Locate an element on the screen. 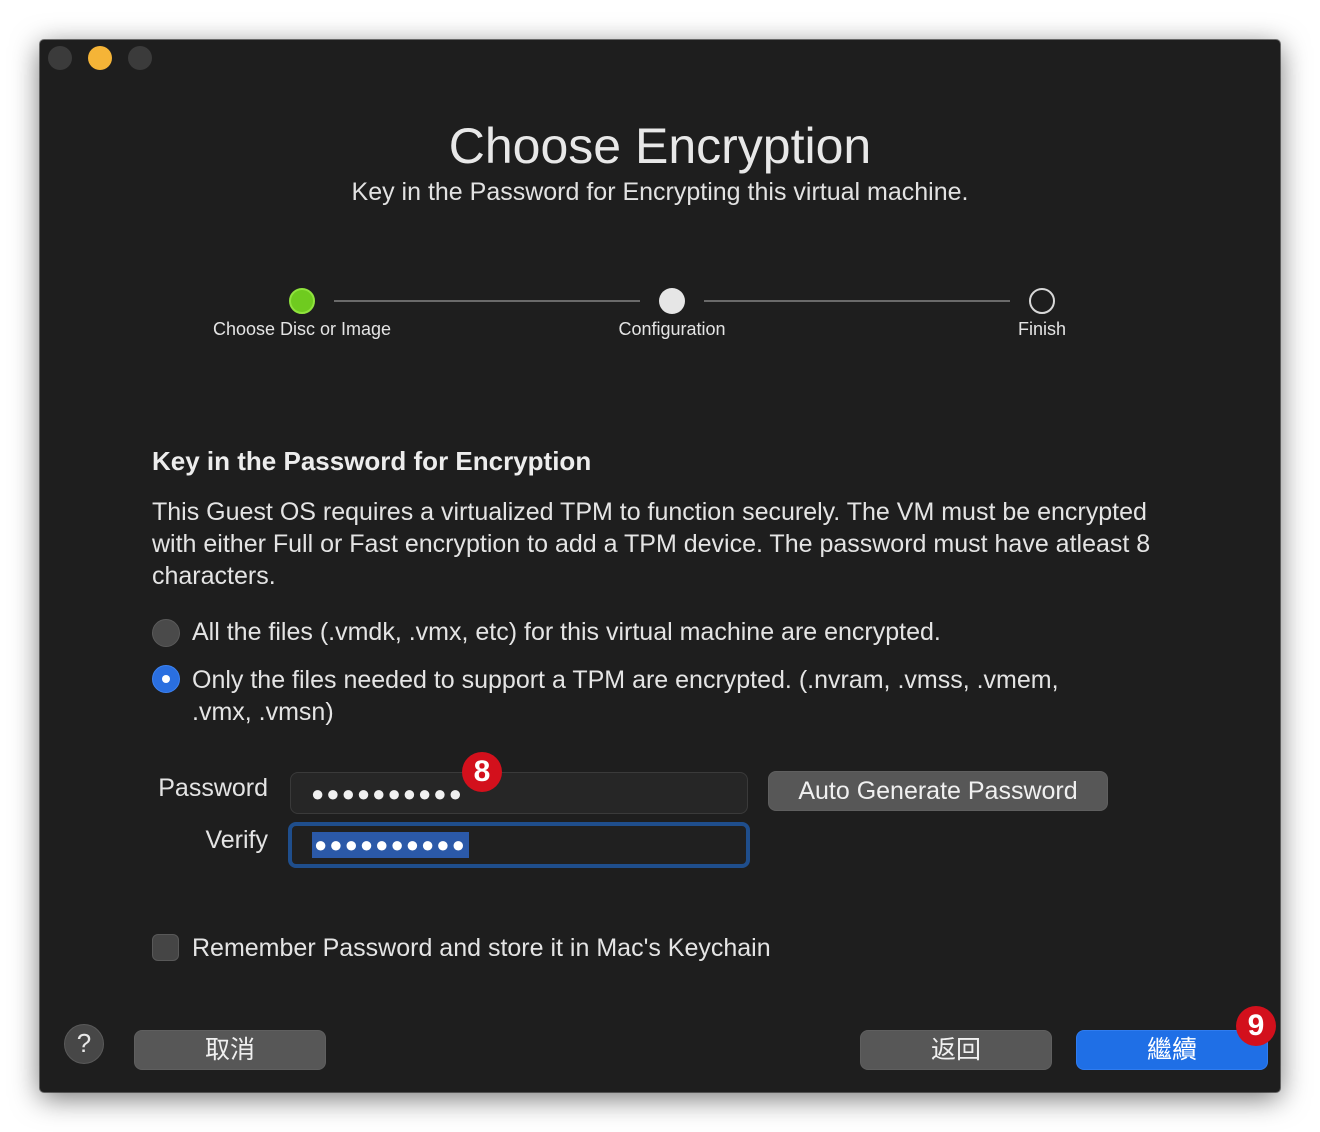 The image size is (1320, 1132). step-current-icon is located at coordinates (672, 301).